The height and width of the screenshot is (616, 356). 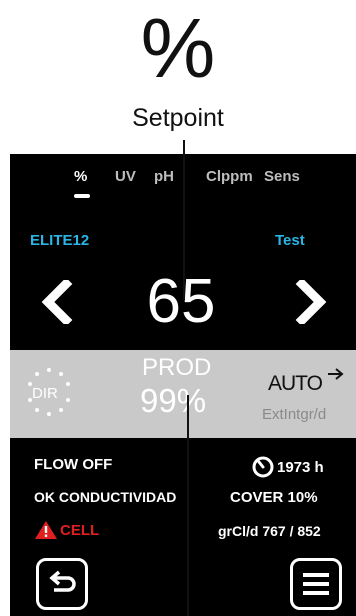 I want to click on flow-status: FLOW OFF, so click(x=73, y=464).